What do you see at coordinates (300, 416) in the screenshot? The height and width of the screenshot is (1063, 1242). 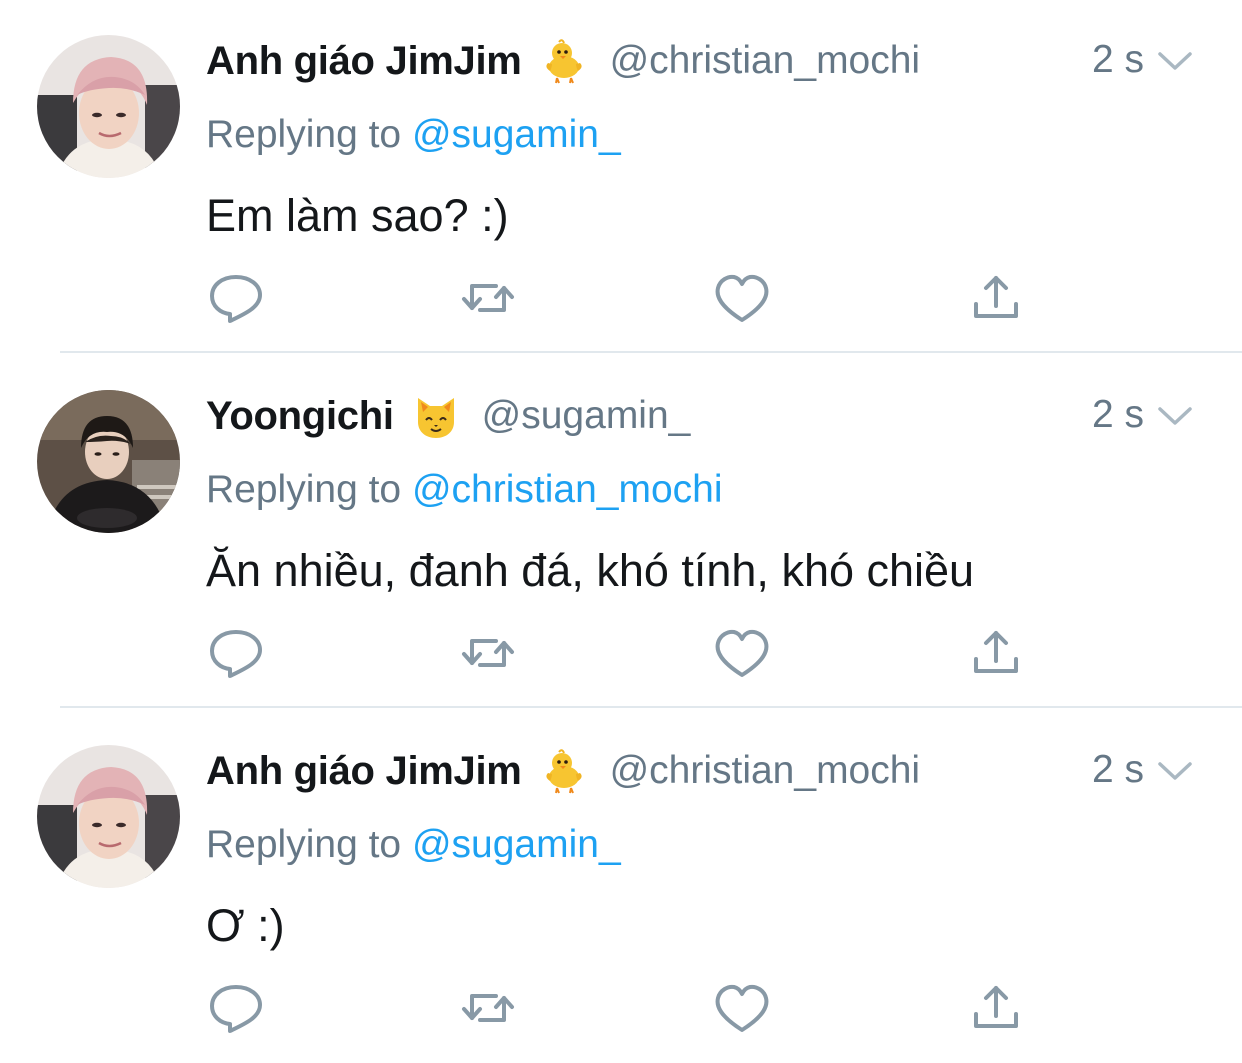 I see `display-name: Yoongichi` at bounding box center [300, 416].